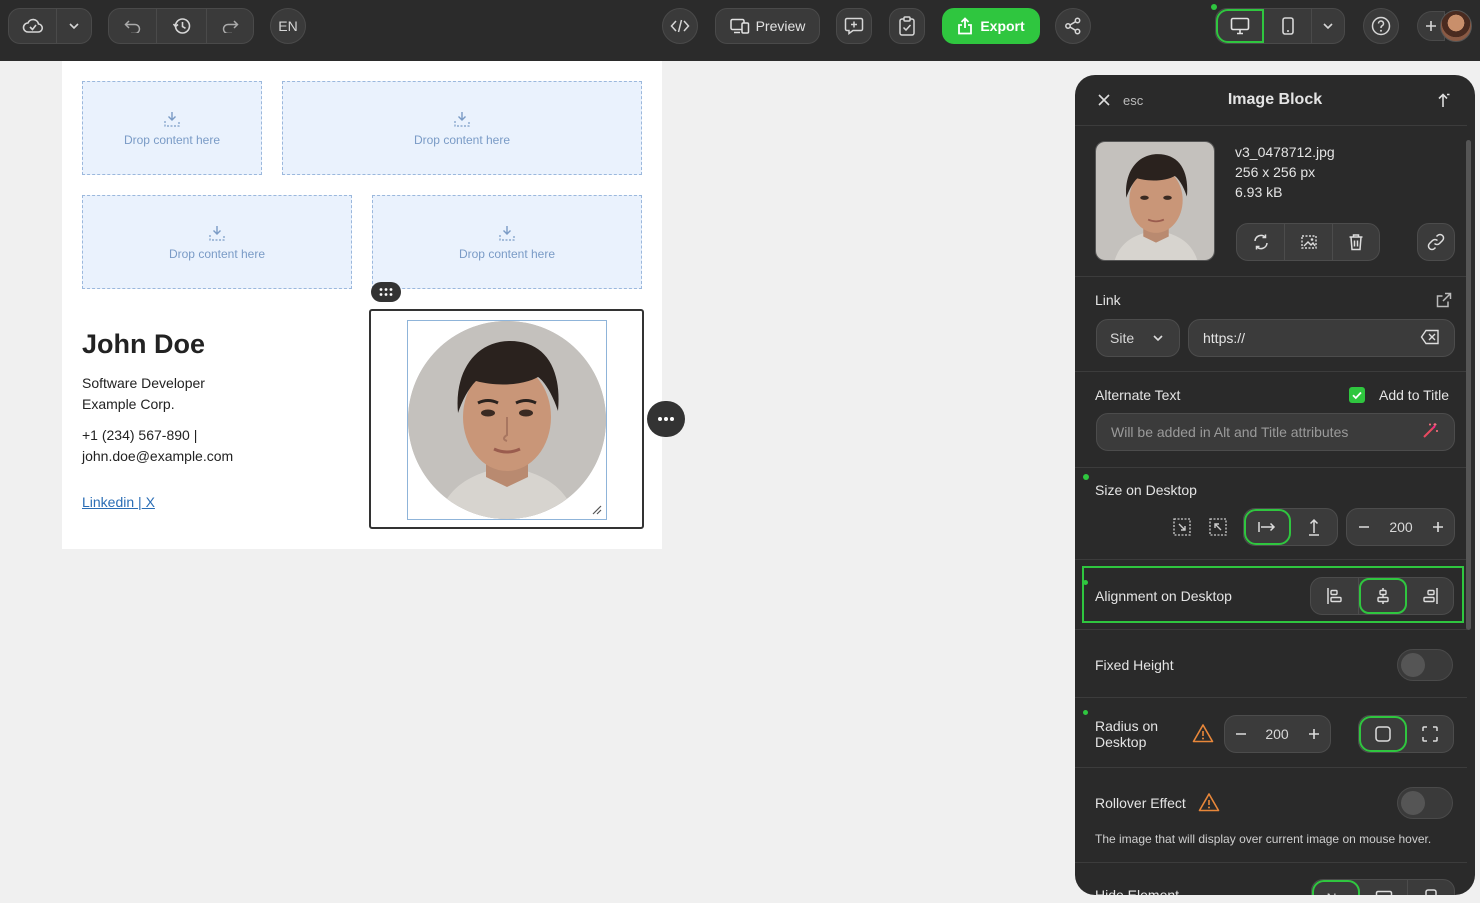  I want to click on signature-name: John Doe, so click(143, 344).